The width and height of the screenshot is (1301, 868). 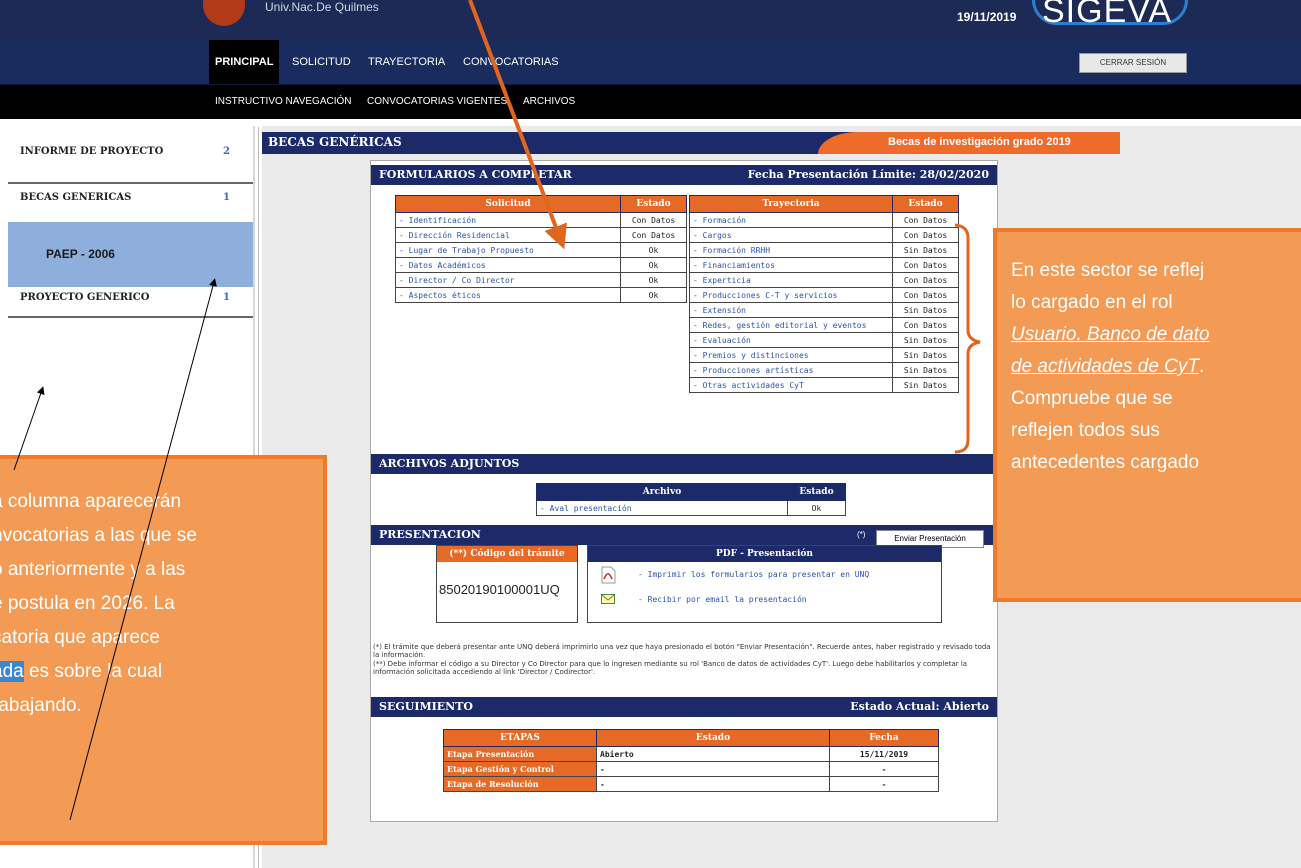 I want to click on table-row: - Experticia Con Datos, so click(x=824, y=280).